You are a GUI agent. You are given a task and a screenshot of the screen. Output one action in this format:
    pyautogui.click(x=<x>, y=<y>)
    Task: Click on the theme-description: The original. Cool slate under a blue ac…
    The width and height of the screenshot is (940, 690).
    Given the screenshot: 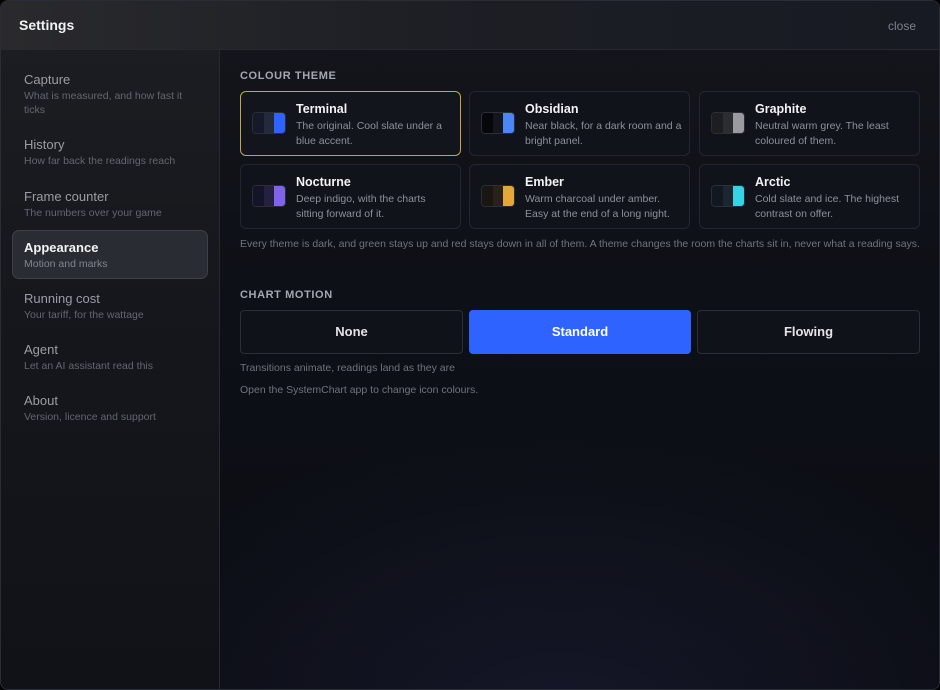 What is the action you would take?
    pyautogui.click(x=369, y=133)
    